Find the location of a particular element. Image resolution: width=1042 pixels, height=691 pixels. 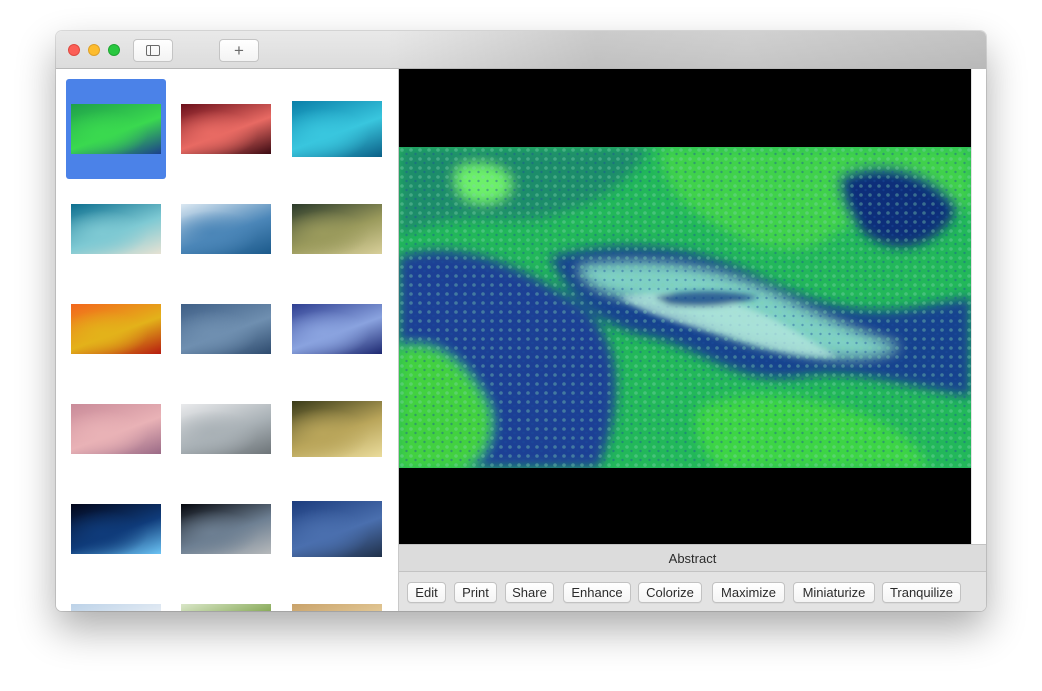

thumbnail-pink-sand is located at coordinates (116, 429).